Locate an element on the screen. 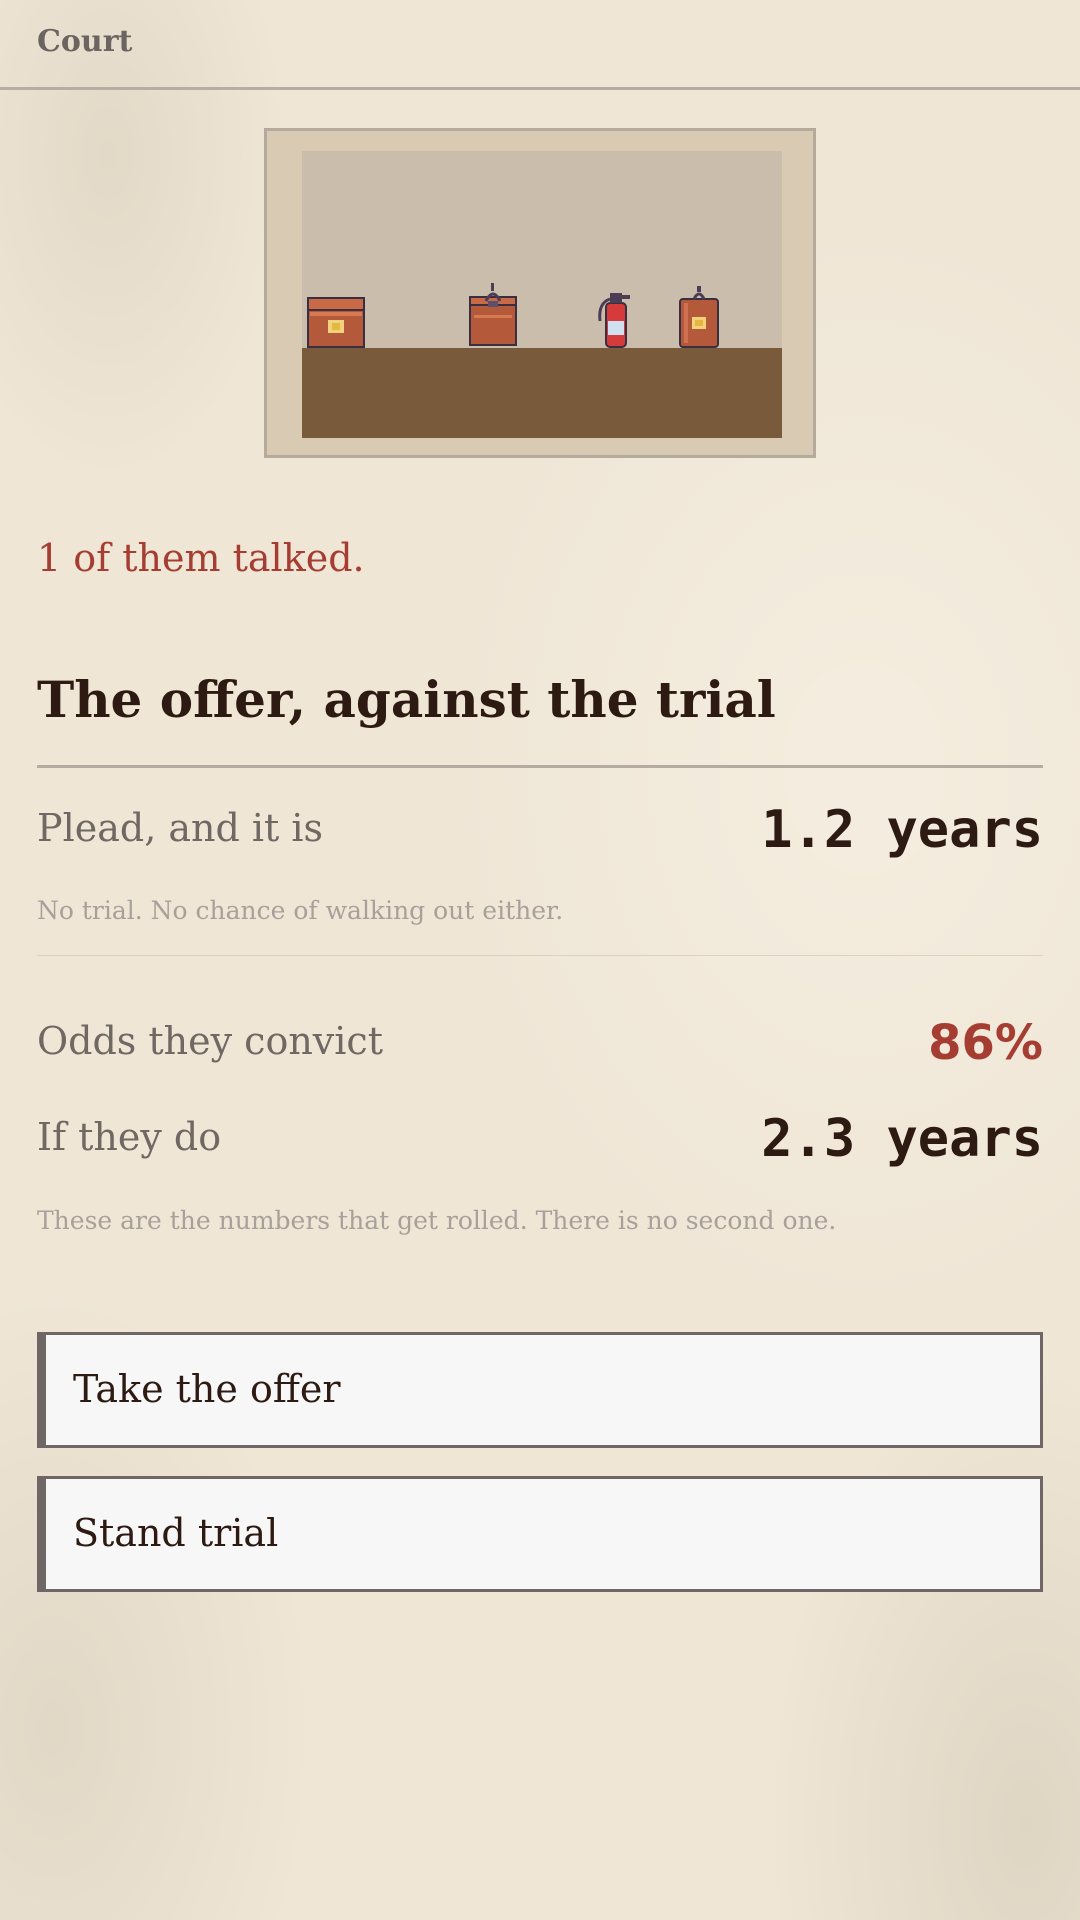 The width and height of the screenshot is (1080, 1920). take-offer-label: Take the offer is located at coordinates (207, 1389).